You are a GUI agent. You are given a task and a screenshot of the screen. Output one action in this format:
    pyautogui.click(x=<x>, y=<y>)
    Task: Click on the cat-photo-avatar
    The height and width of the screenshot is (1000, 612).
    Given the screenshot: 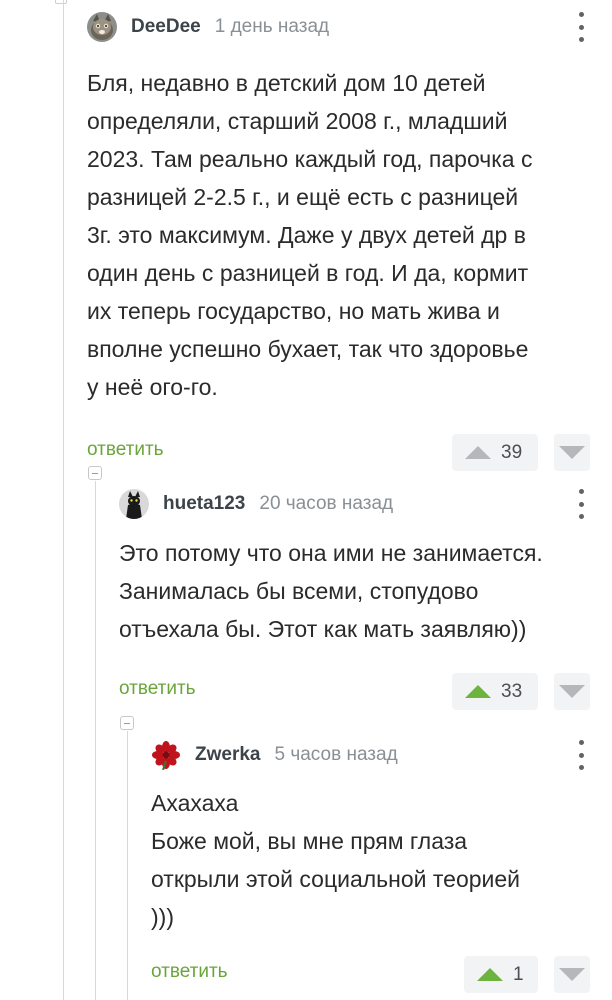 What is the action you would take?
    pyautogui.click(x=102, y=27)
    